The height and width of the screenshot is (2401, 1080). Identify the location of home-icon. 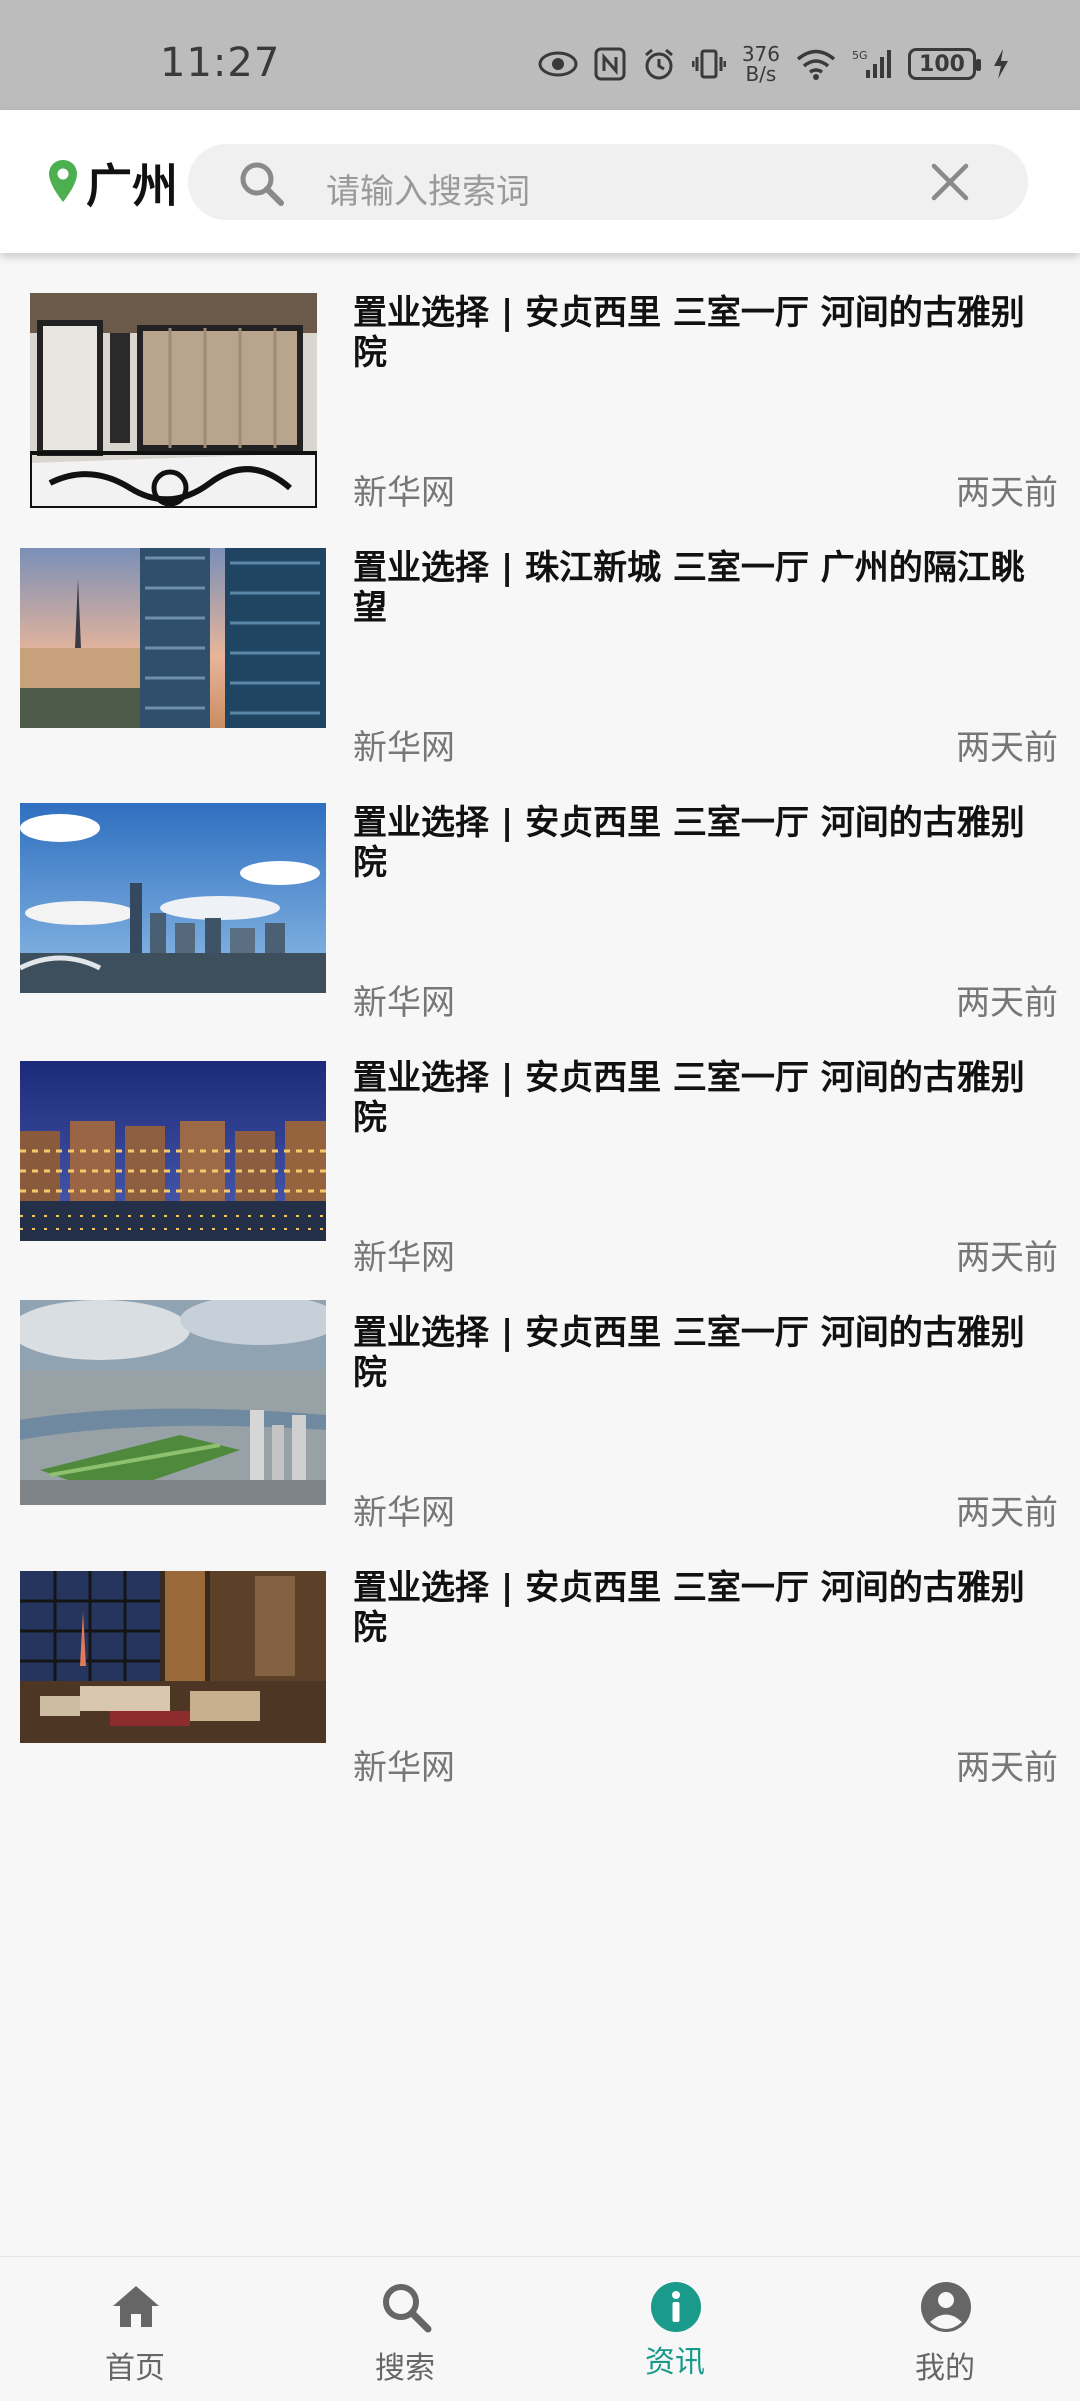
(136, 2307).